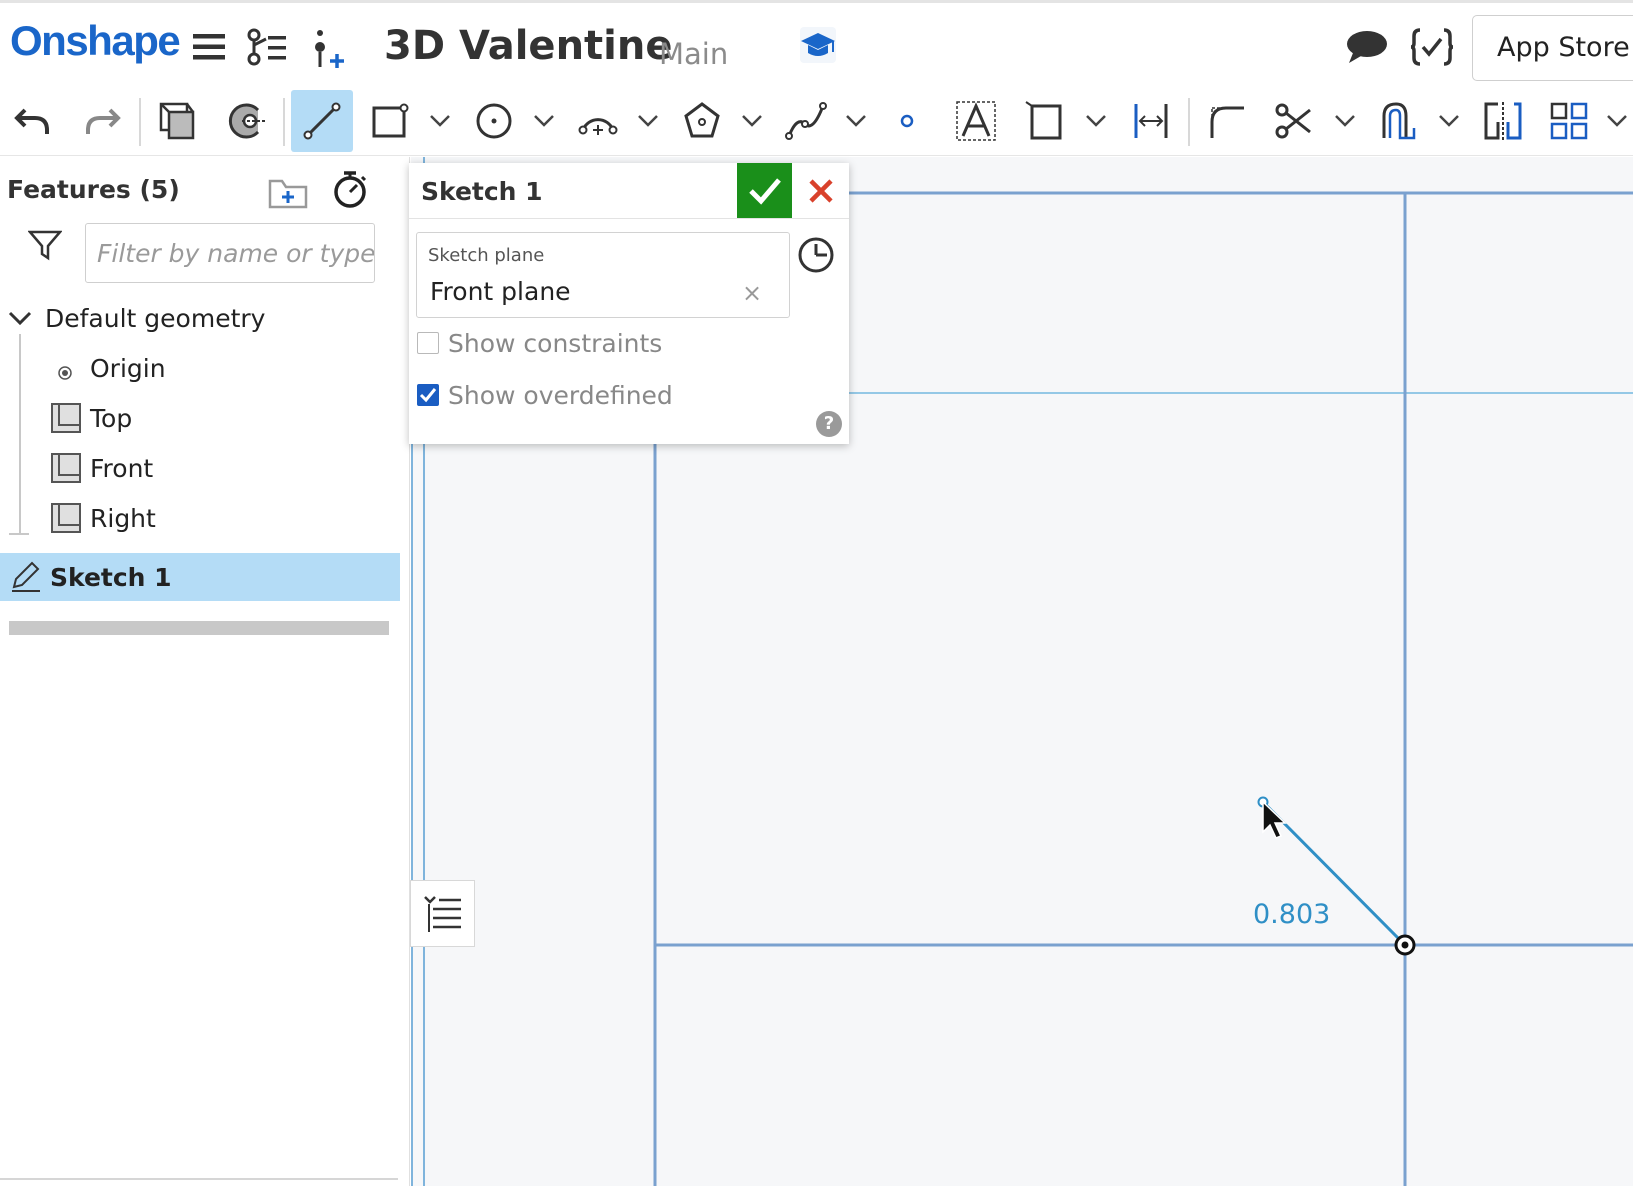 The height and width of the screenshot is (1186, 1633). What do you see at coordinates (26, 577) in the screenshot?
I see `pencil-icon` at bounding box center [26, 577].